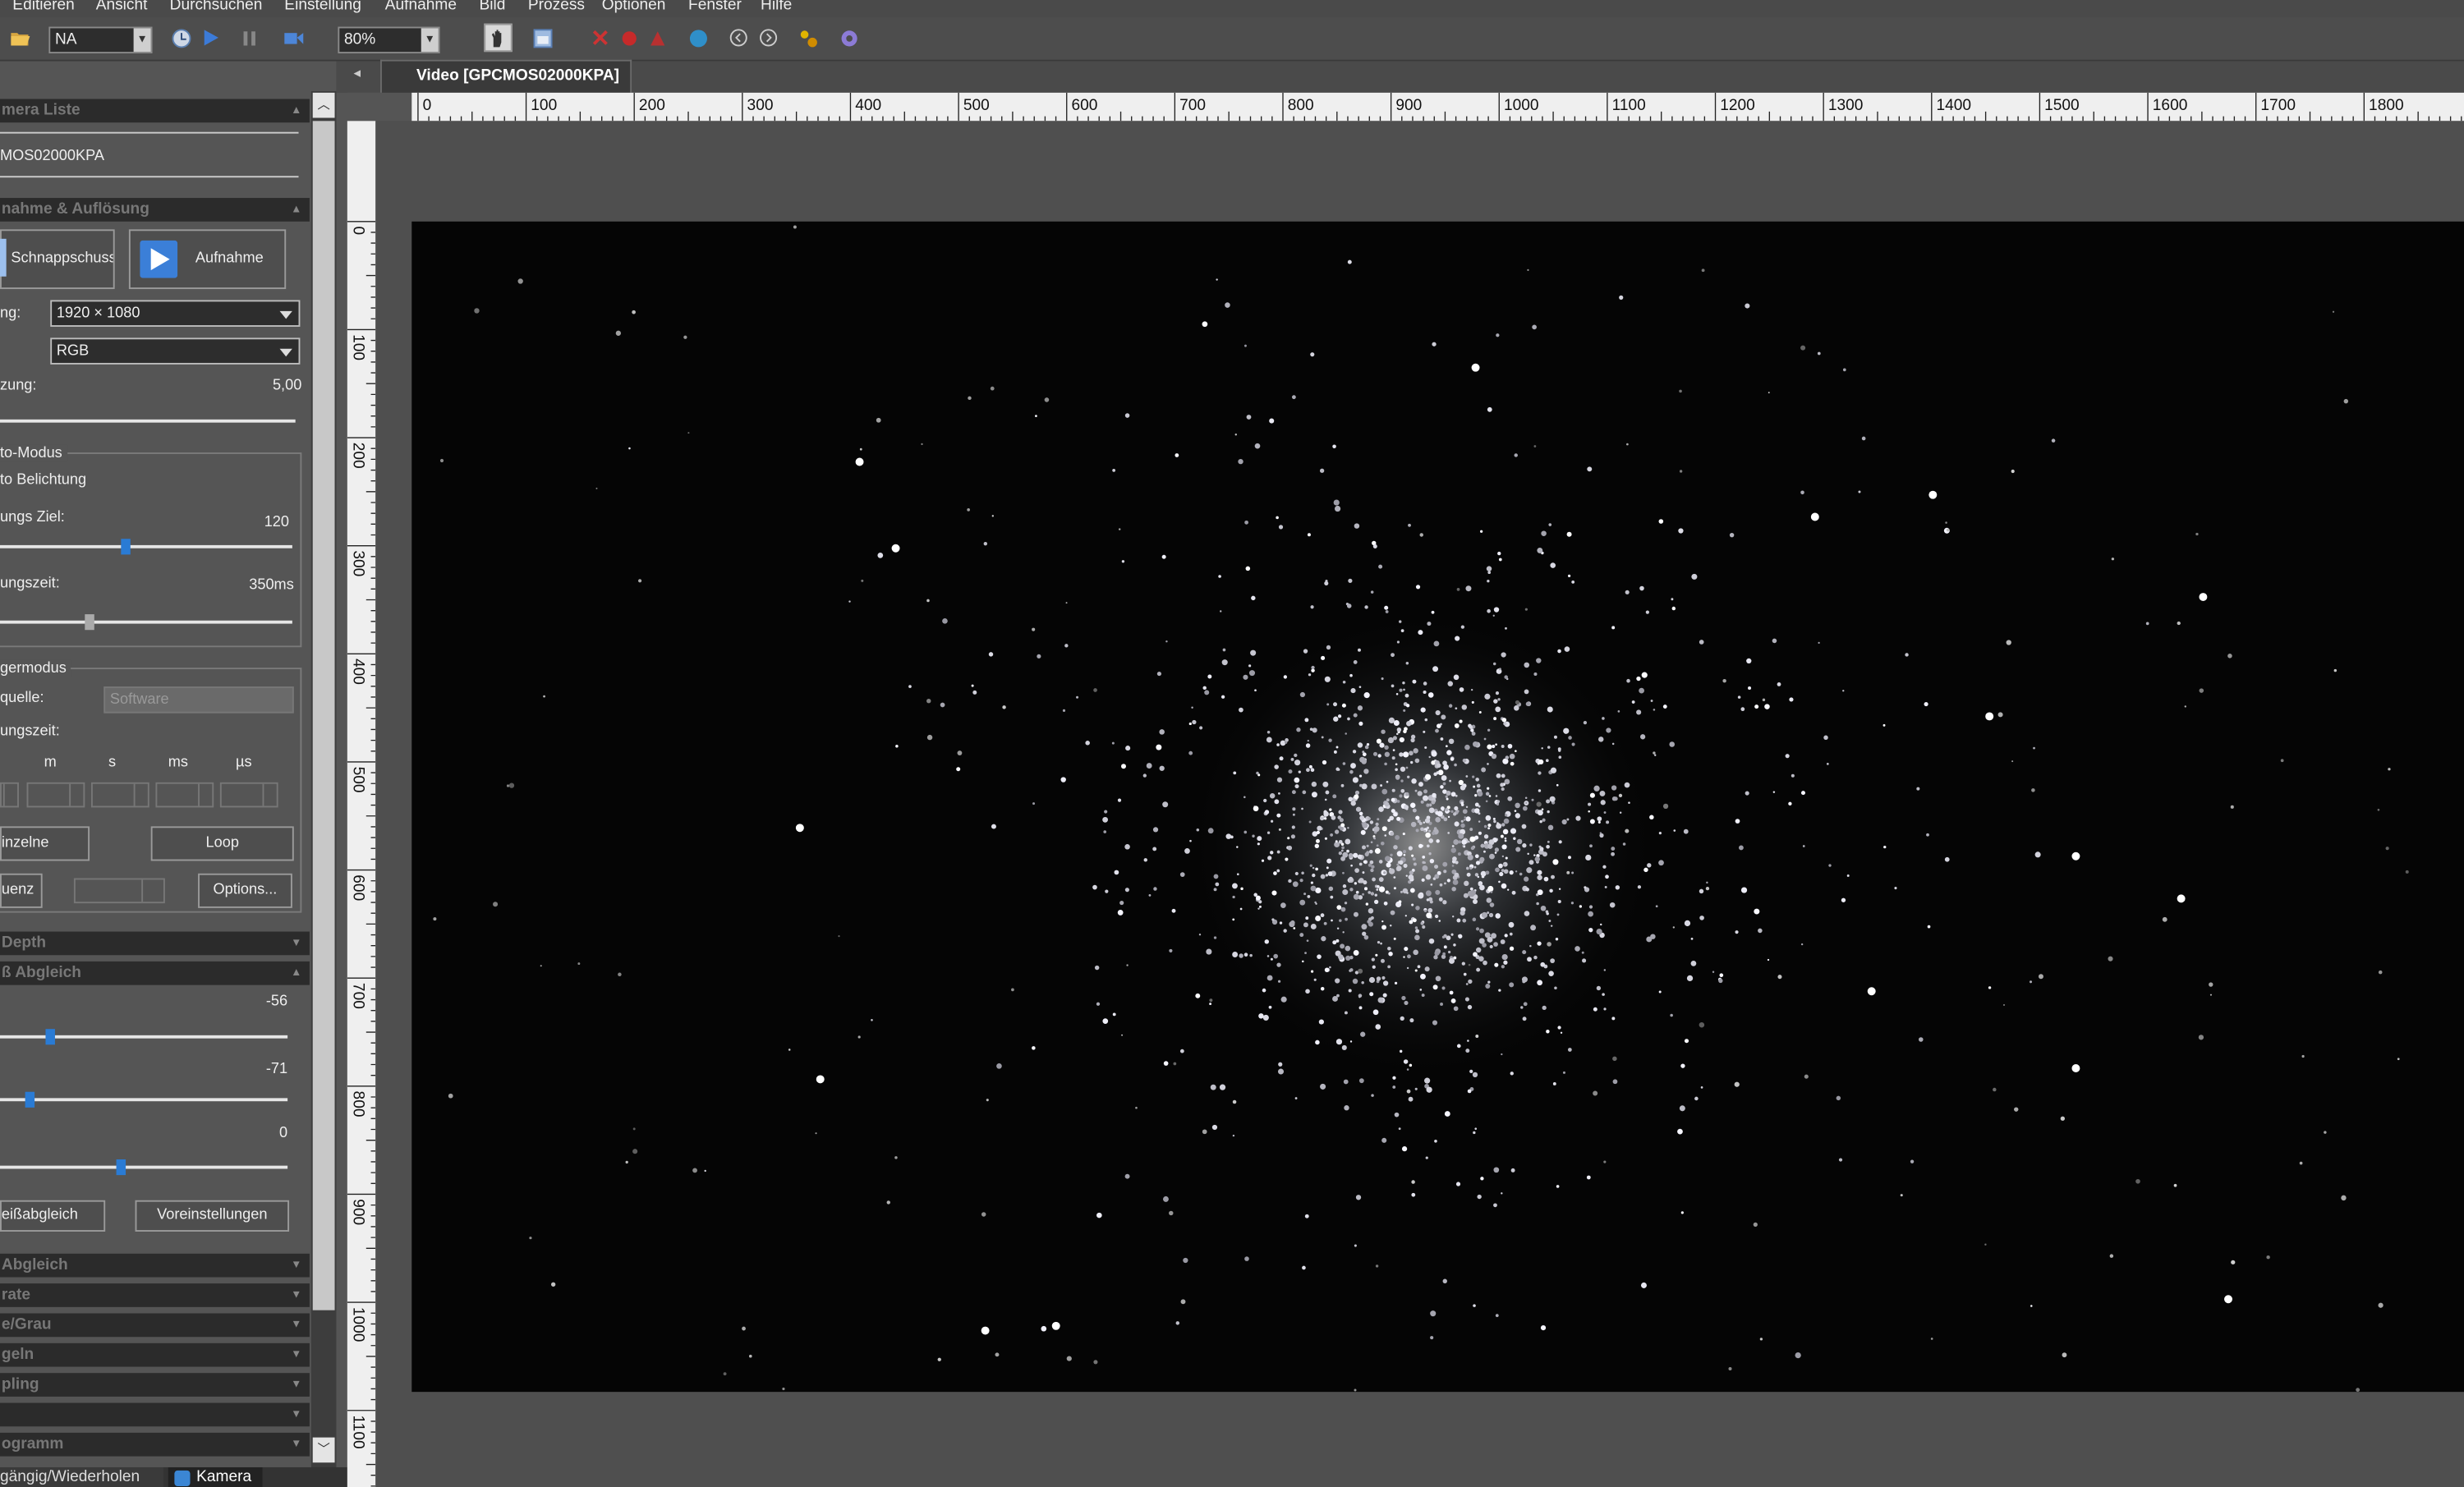 Image resolution: width=2464 pixels, height=1487 pixels. I want to click on scroll-thumb, so click(323, 715).